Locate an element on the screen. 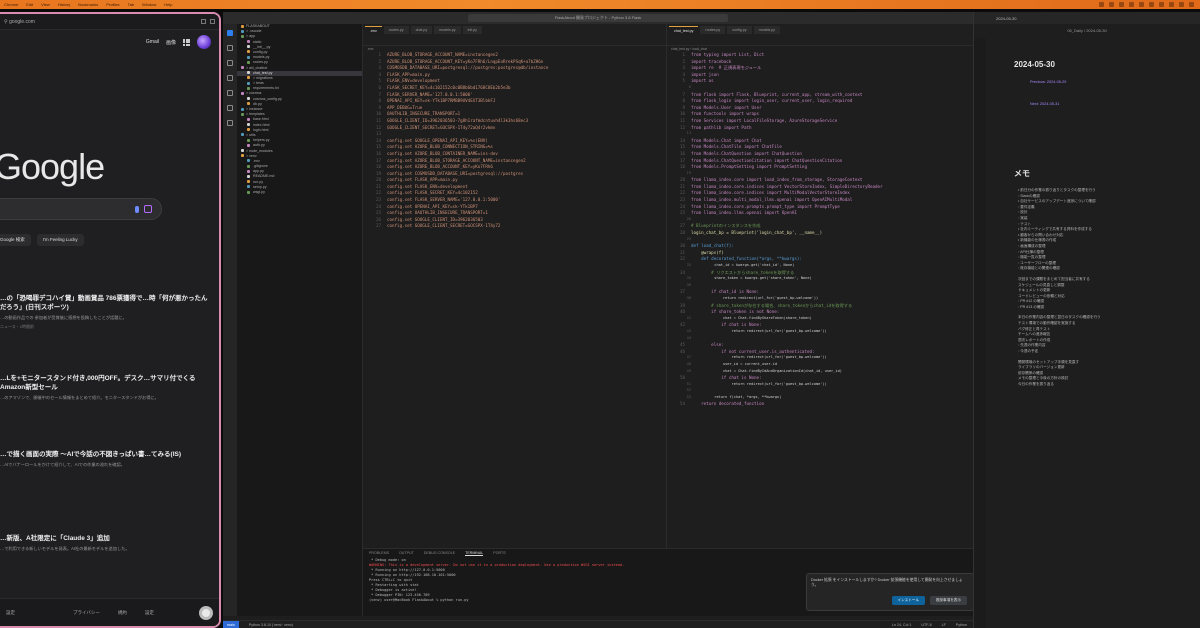 Image resolution: width=1200 pixels, height=628 pixels. note-title: 2024-05-30 is located at coordinates (1034, 64).